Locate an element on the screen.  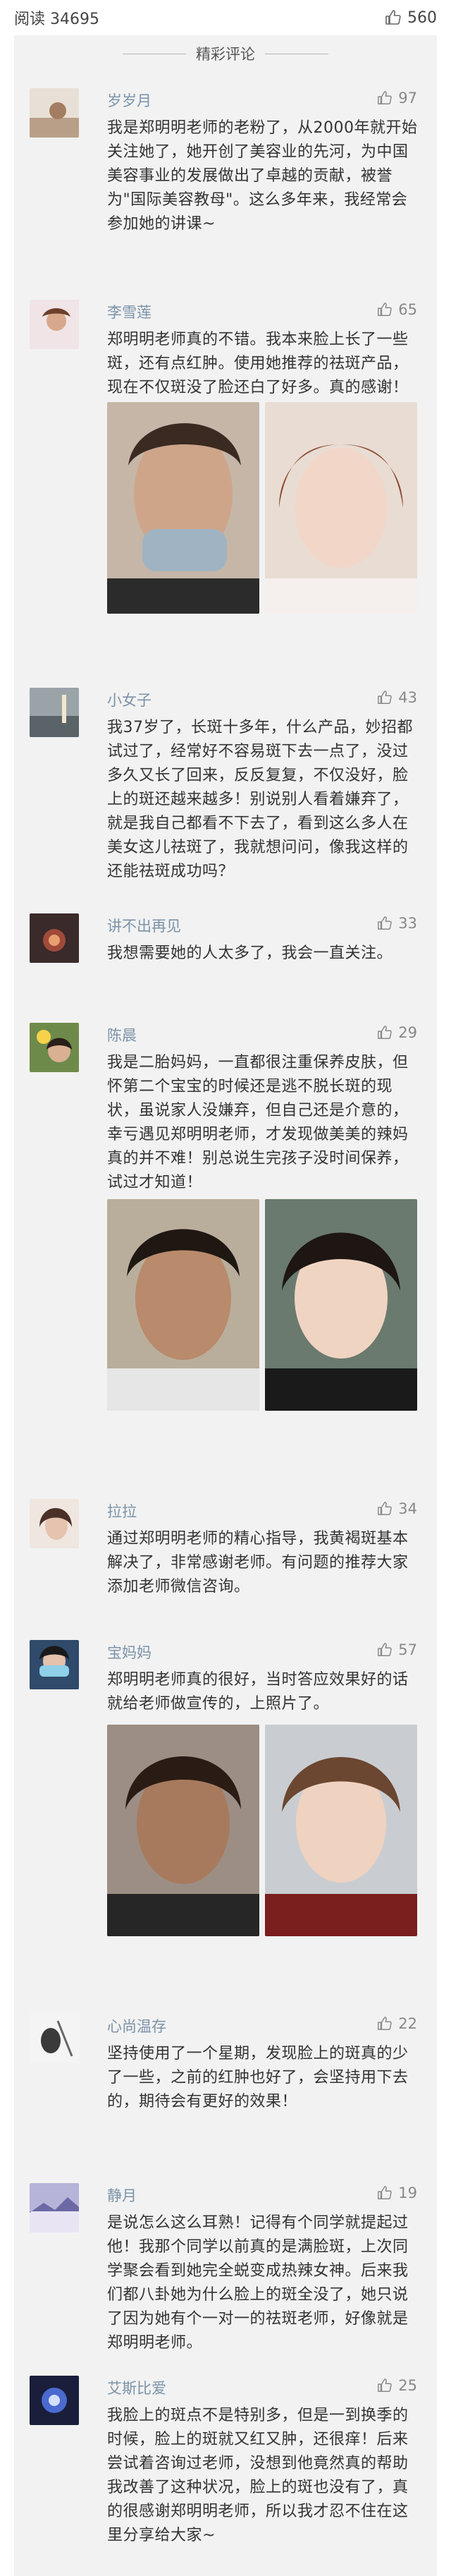
commenter-name: 陈晨 is located at coordinates (122, 1034).